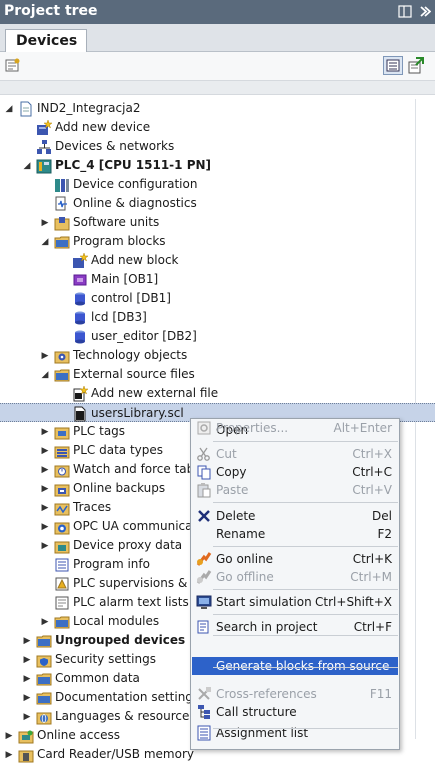 This screenshot has height=767, width=435. What do you see at coordinates (295, 733) in the screenshot?
I see `menu-item-assignment-list: Assignment list` at bounding box center [295, 733].